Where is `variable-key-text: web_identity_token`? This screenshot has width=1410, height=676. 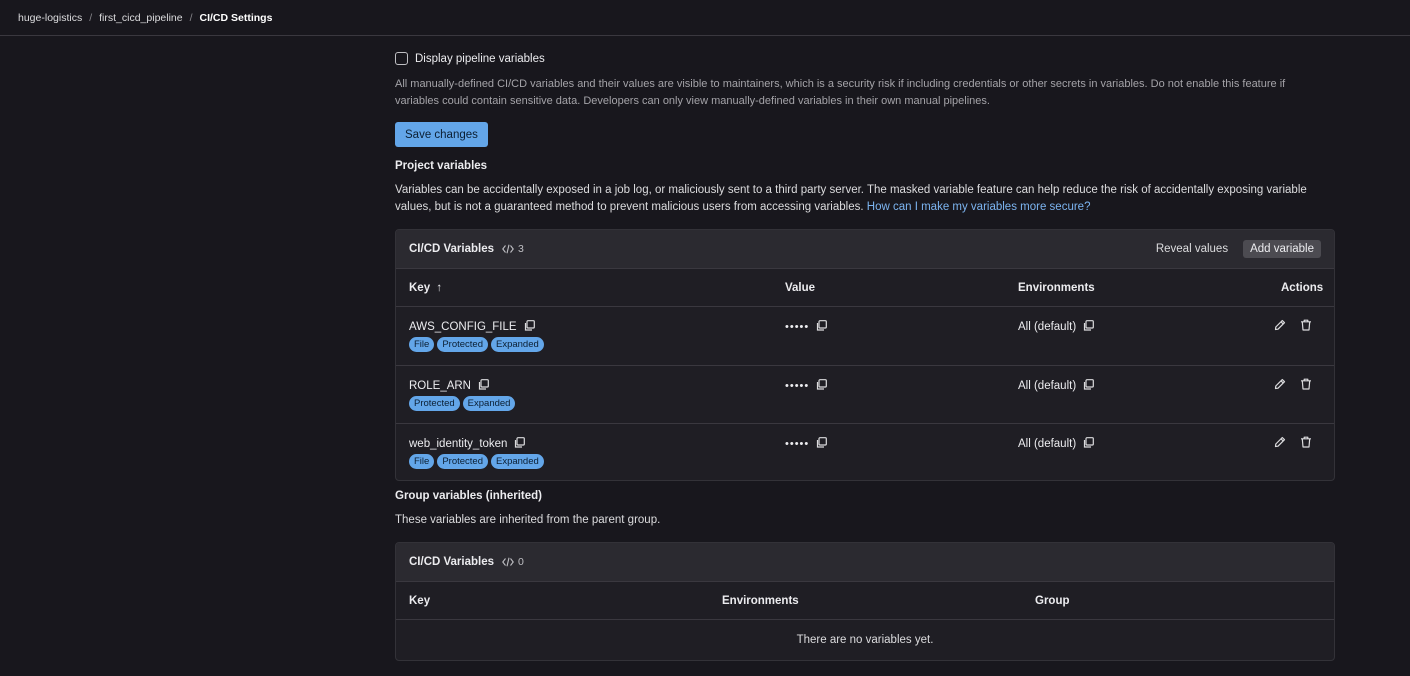 variable-key-text: web_identity_token is located at coordinates (458, 444).